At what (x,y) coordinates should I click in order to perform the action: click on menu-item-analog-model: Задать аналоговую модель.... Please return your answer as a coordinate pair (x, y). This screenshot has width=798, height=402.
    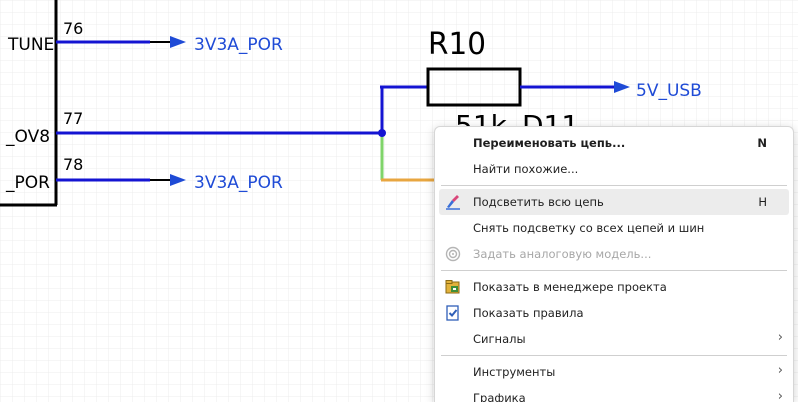
    Looking at the image, I should click on (614, 254).